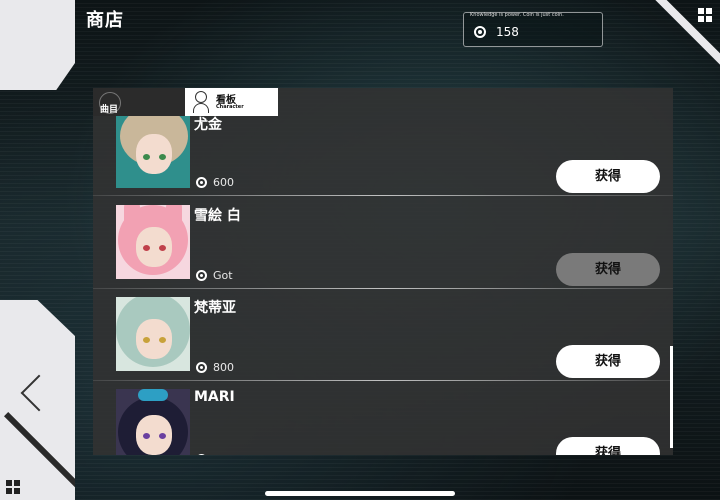  I want to click on list-item: 梵蒂亚 800 获得, so click(383, 335).